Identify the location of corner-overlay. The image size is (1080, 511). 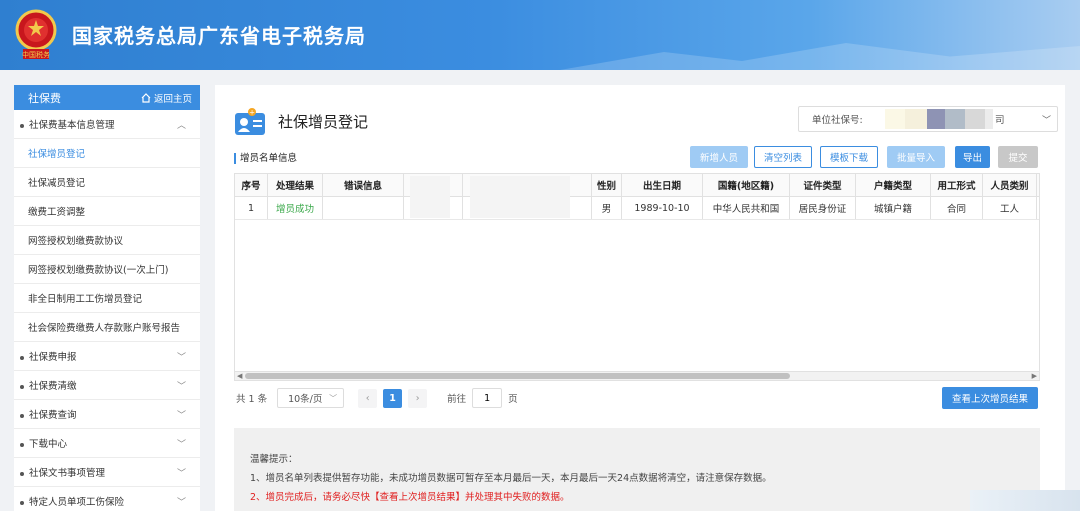
(1025, 500).